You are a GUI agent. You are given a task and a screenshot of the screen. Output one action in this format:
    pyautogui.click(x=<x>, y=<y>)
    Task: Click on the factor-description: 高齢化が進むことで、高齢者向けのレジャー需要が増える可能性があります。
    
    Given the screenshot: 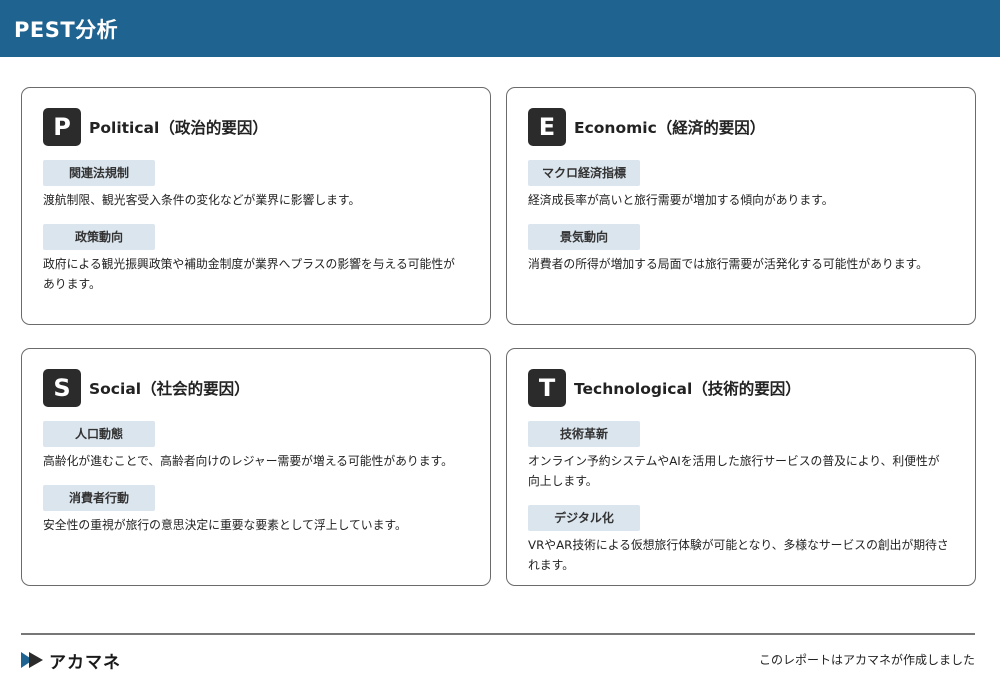 What is the action you would take?
    pyautogui.click(x=248, y=461)
    